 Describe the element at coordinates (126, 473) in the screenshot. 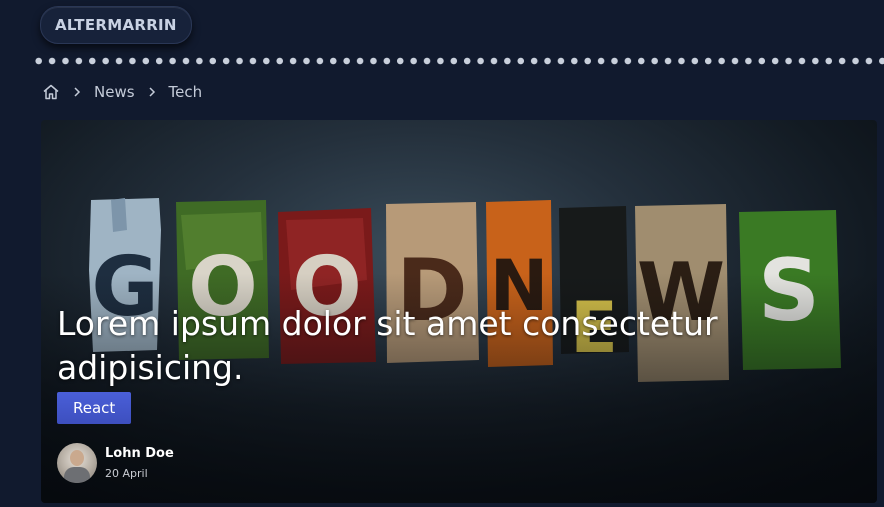

I see `publish-date: 20 April` at that location.